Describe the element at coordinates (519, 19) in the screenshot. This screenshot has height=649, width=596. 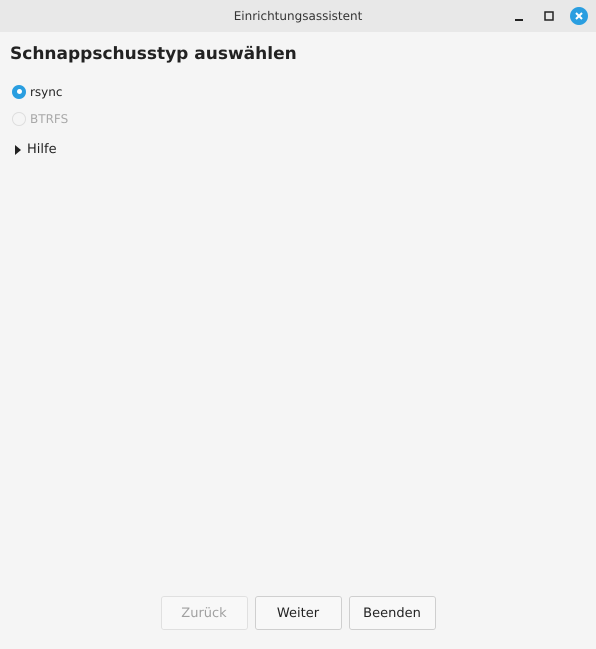
I see `minimize-icon` at that location.